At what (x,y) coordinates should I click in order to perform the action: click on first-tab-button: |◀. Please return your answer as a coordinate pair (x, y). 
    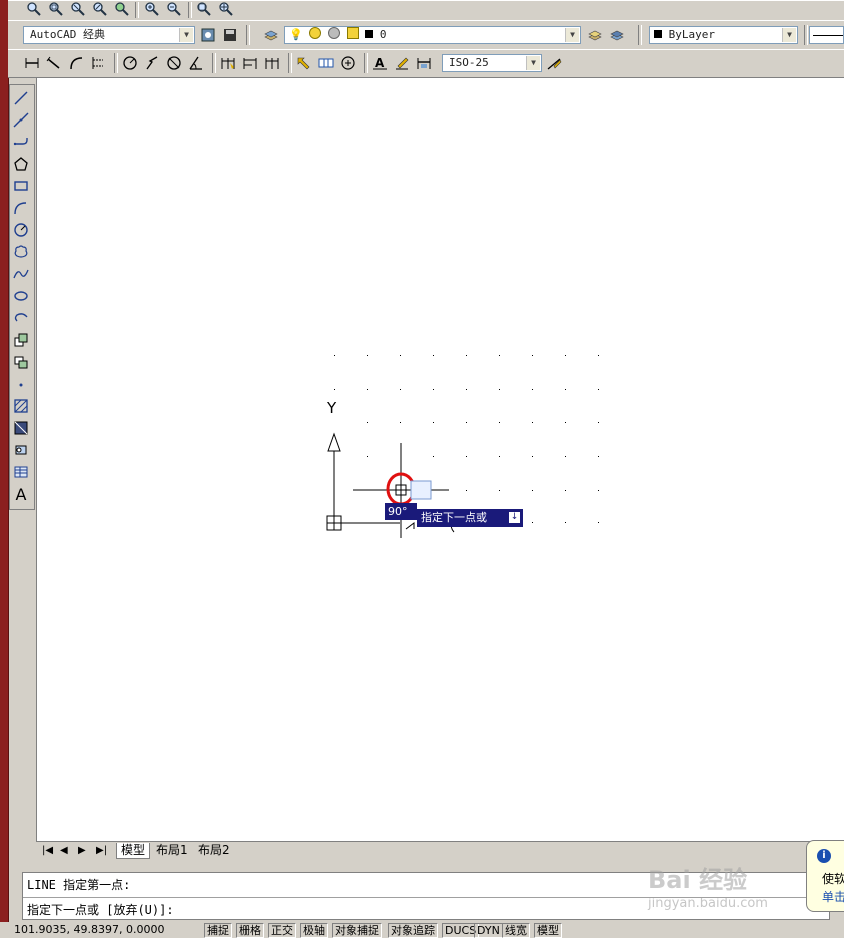
    Looking at the image, I should click on (47, 850).